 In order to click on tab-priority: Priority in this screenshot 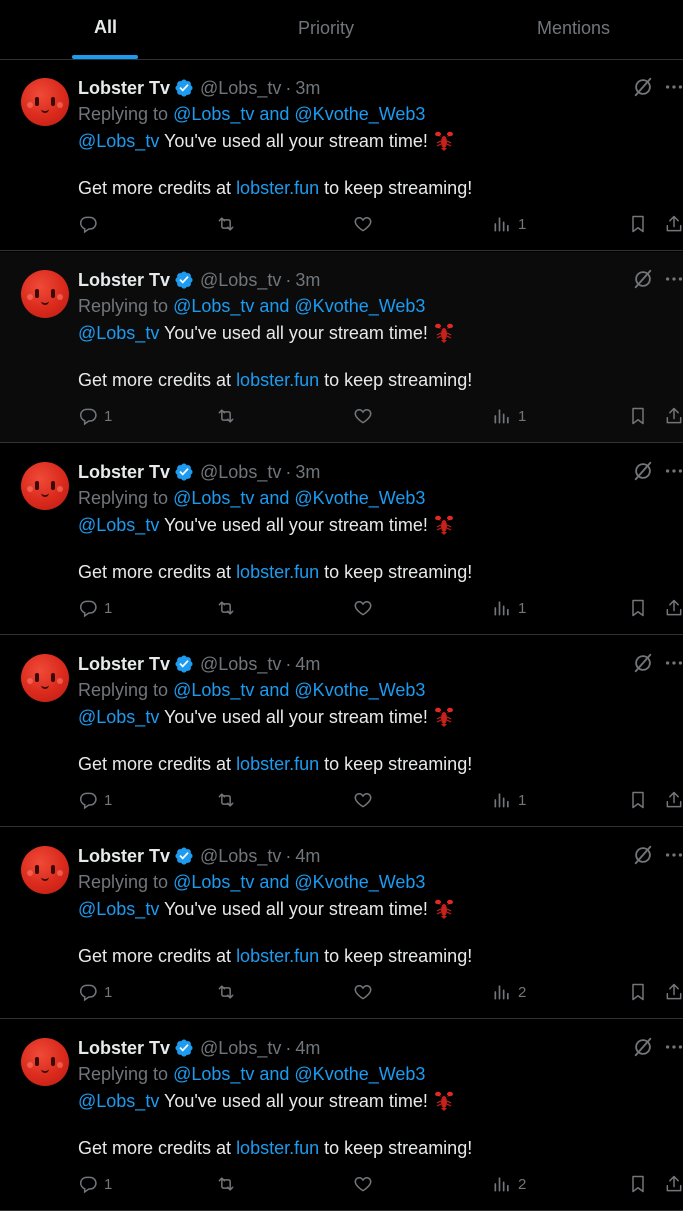, I will do `click(327, 29)`.